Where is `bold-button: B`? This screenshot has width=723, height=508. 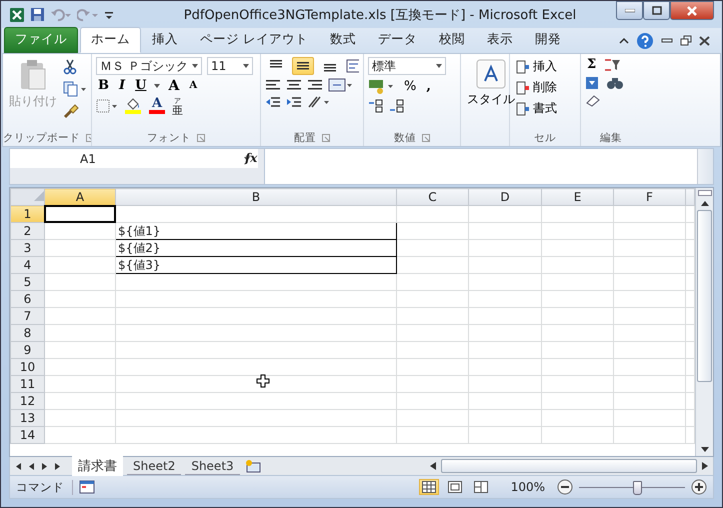 bold-button: B is located at coordinates (103, 86).